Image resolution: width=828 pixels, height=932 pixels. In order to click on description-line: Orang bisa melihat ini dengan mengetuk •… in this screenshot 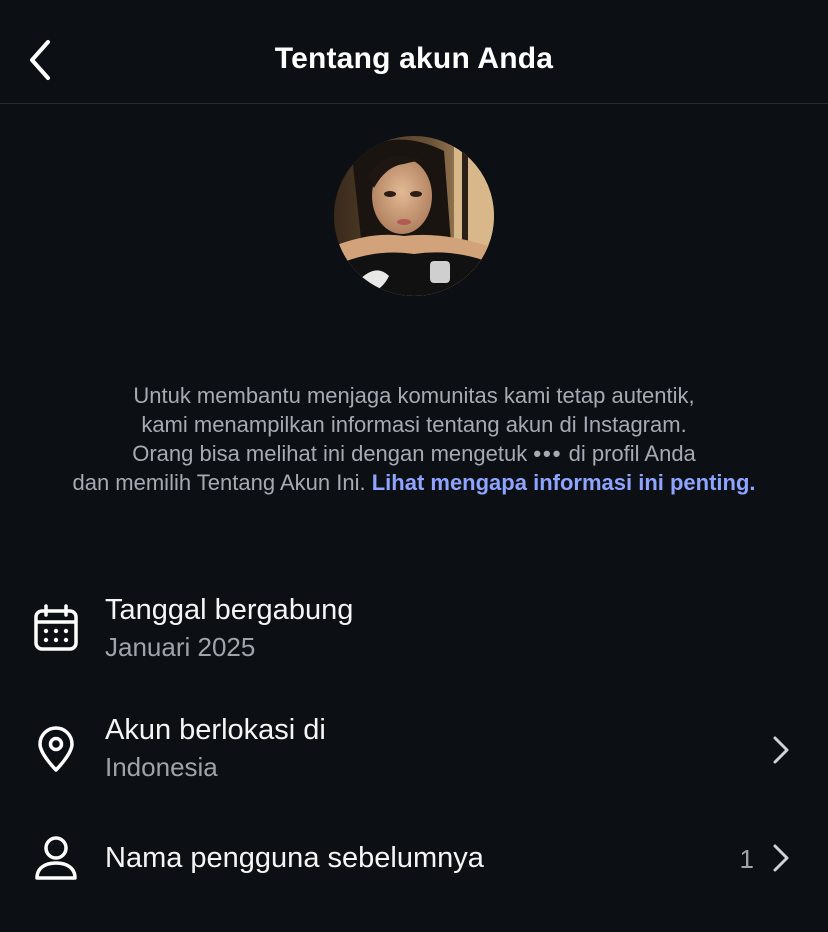, I will do `click(414, 453)`.